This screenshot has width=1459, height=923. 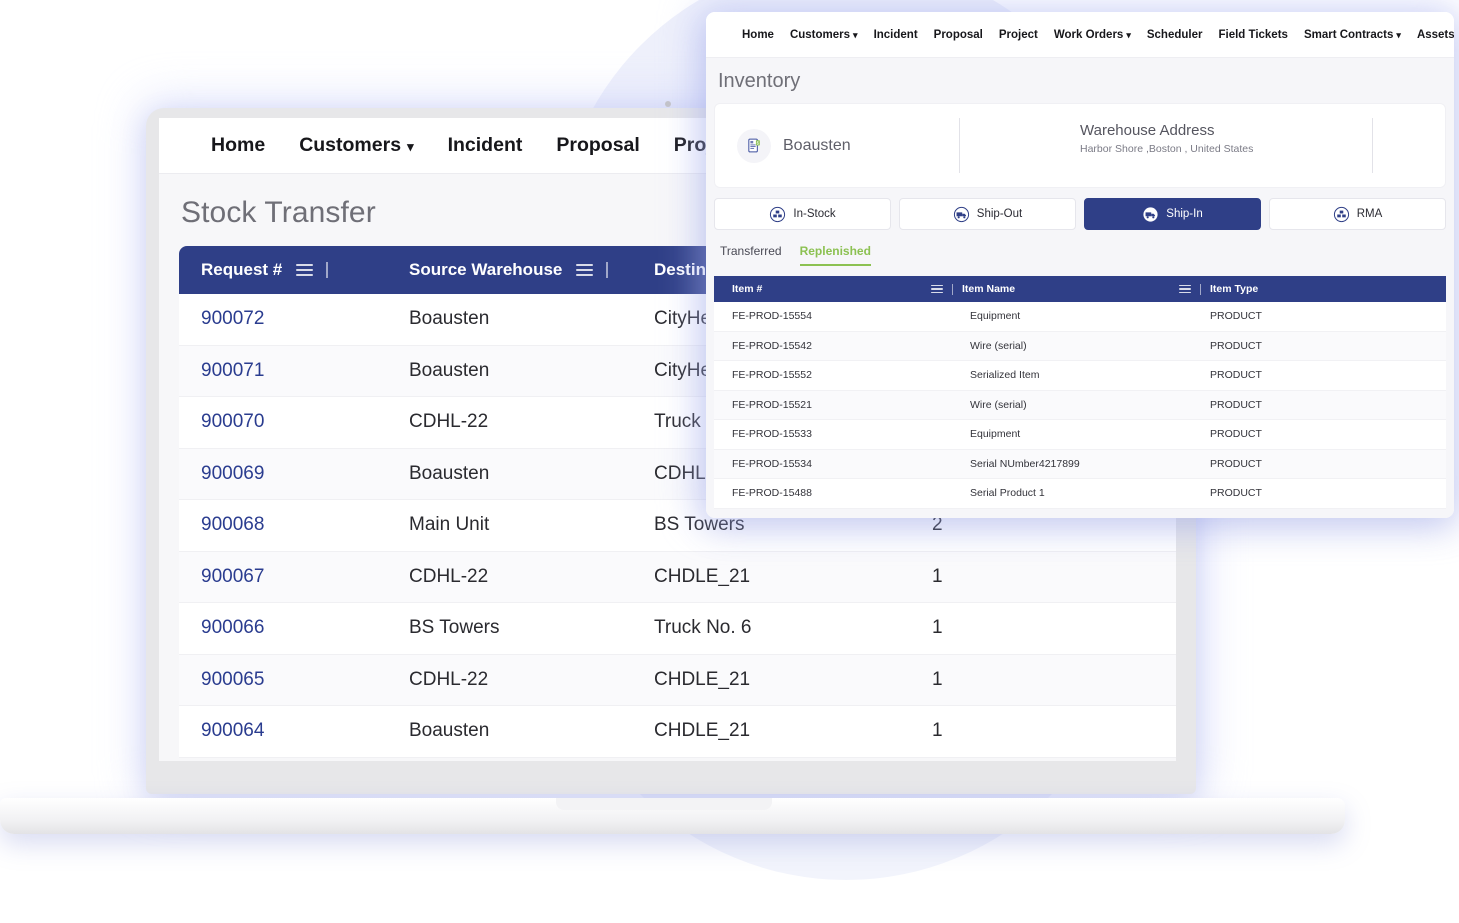 I want to click on table-row: 900064 Boausten CHDLE_21 1, so click(x=677, y=732).